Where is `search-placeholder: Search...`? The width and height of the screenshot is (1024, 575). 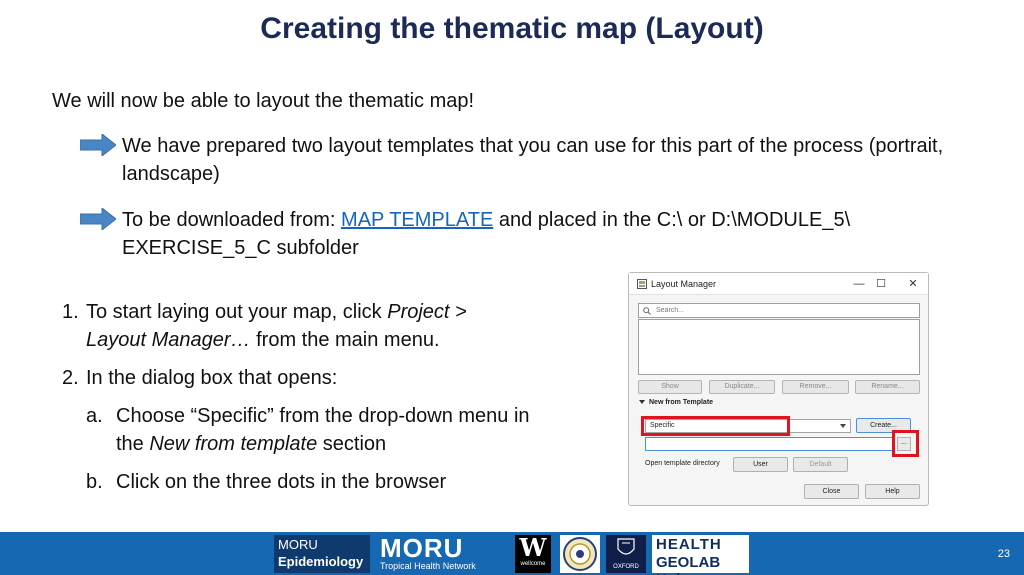
search-placeholder: Search... is located at coordinates (670, 310).